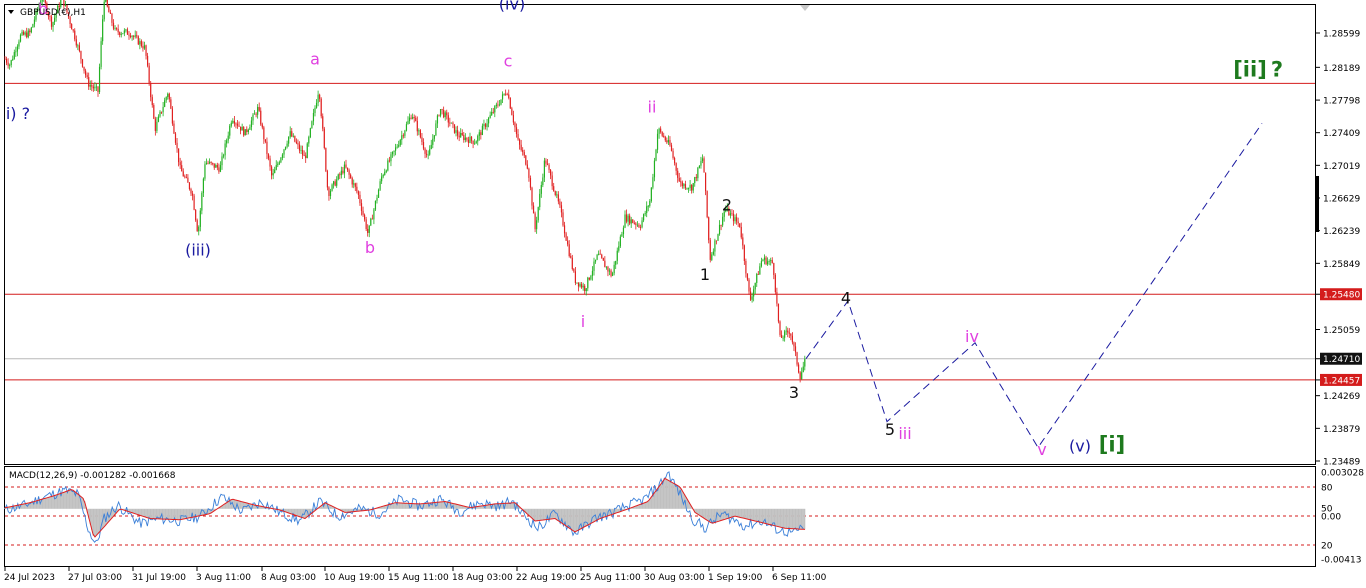 This screenshot has width=1366, height=588. What do you see at coordinates (583, 321) in the screenshot?
I see `wave-label: i` at bounding box center [583, 321].